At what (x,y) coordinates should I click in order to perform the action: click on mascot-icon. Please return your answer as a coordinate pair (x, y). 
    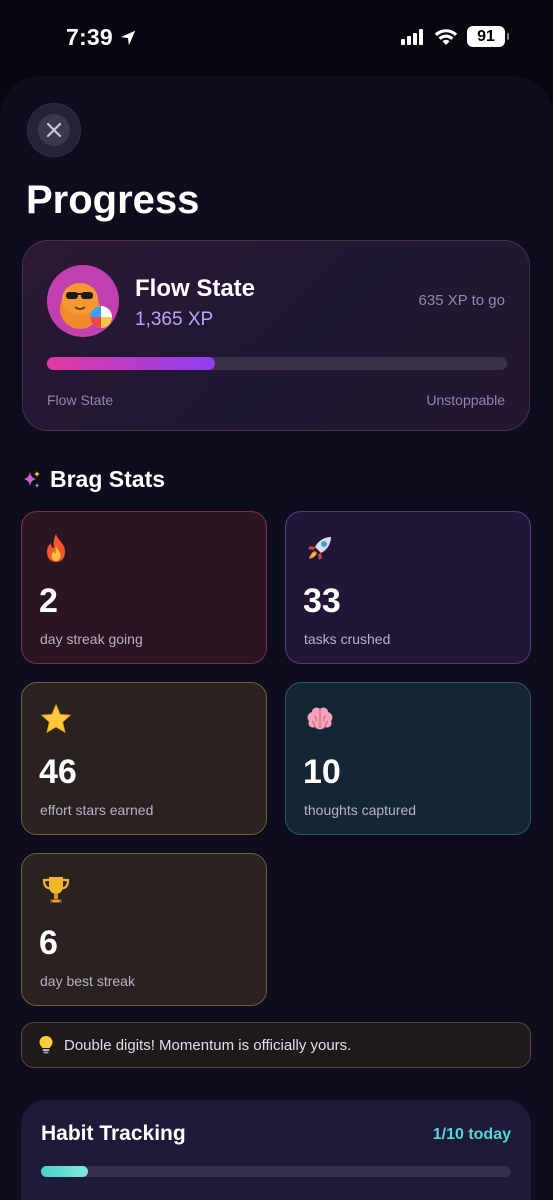
    Looking at the image, I should click on (83, 301).